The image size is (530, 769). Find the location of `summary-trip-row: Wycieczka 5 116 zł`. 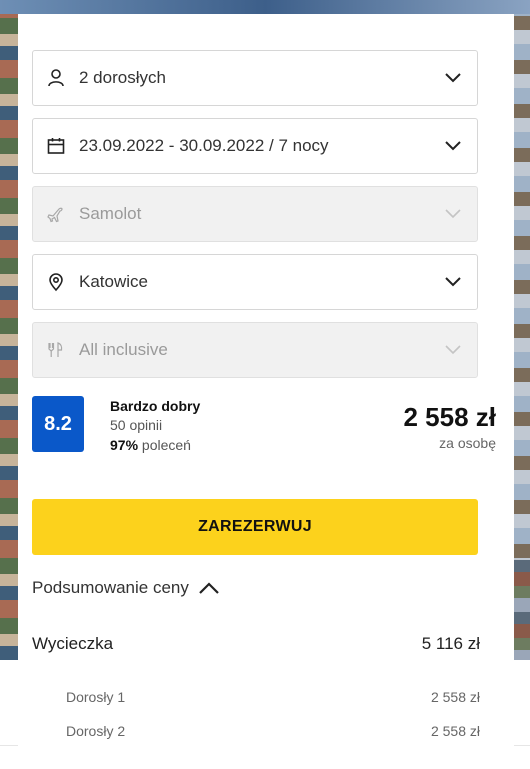

summary-trip-row: Wycieczka 5 116 zł is located at coordinates (256, 644).